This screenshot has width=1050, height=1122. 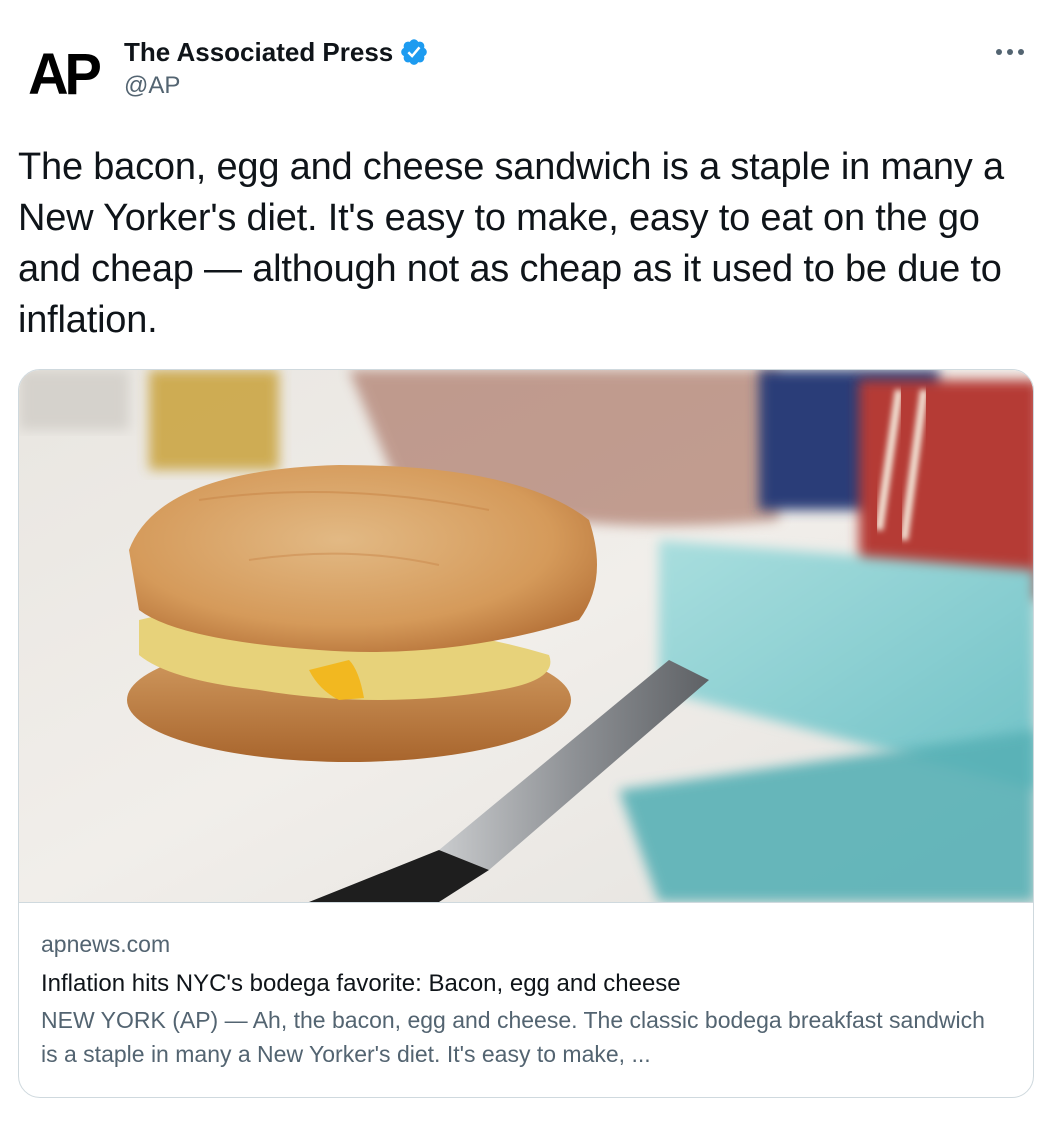 I want to click on author-name-row: The Associated Press, so click(x=276, y=52).